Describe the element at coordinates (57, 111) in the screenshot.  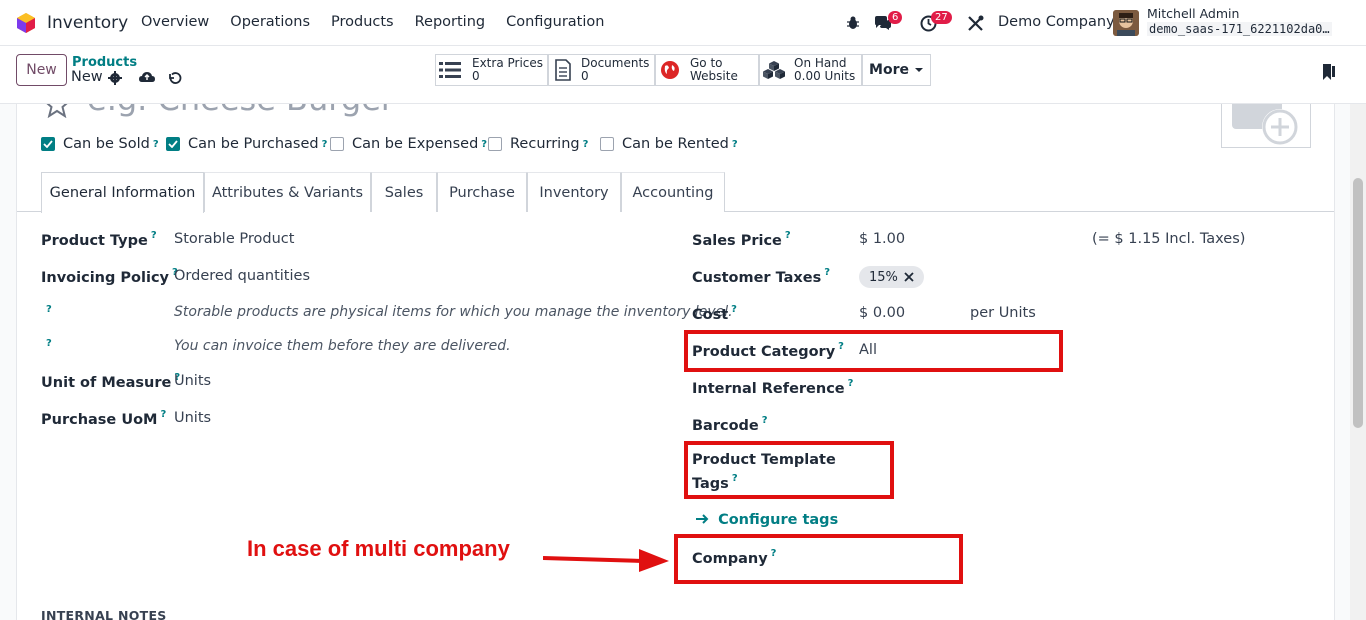
I see `favorite-star-icon` at that location.